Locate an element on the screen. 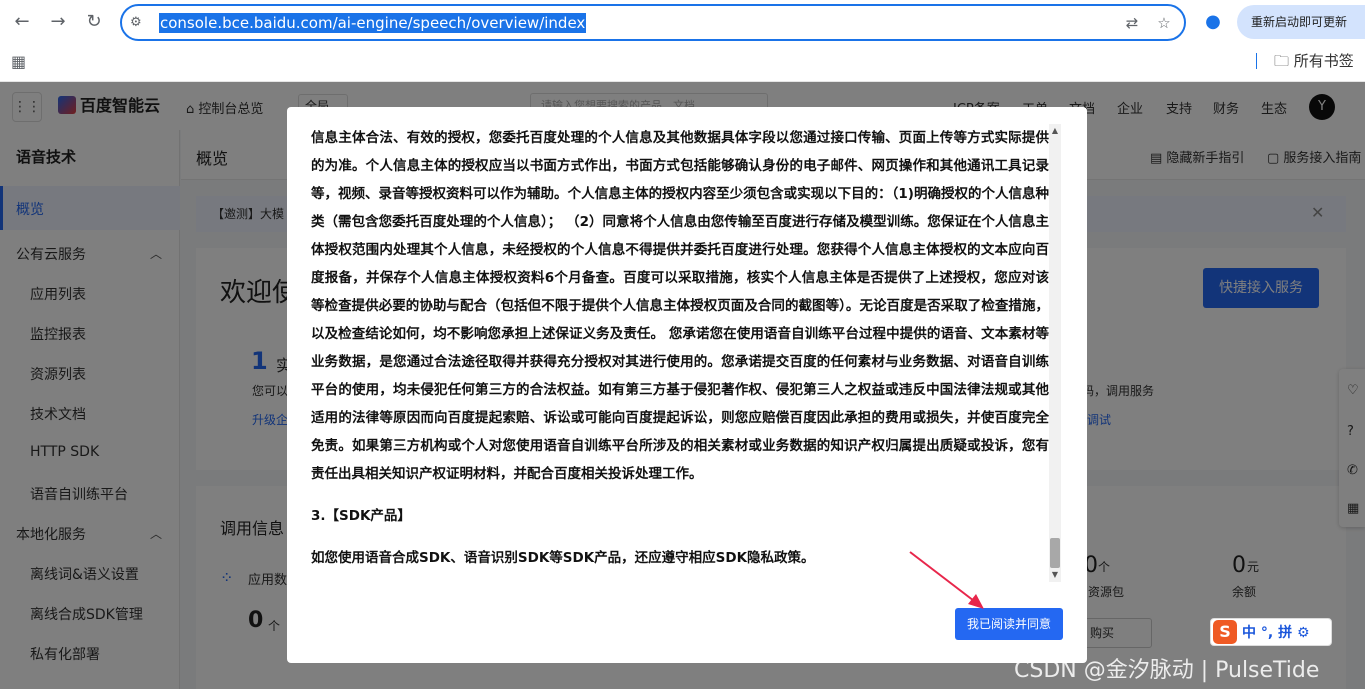  sdk-paragraph: 如您使用语音合成SDK、语音识别SDK等SDK产品，还应遵守相应SDK隐私政策。 is located at coordinates (563, 558).